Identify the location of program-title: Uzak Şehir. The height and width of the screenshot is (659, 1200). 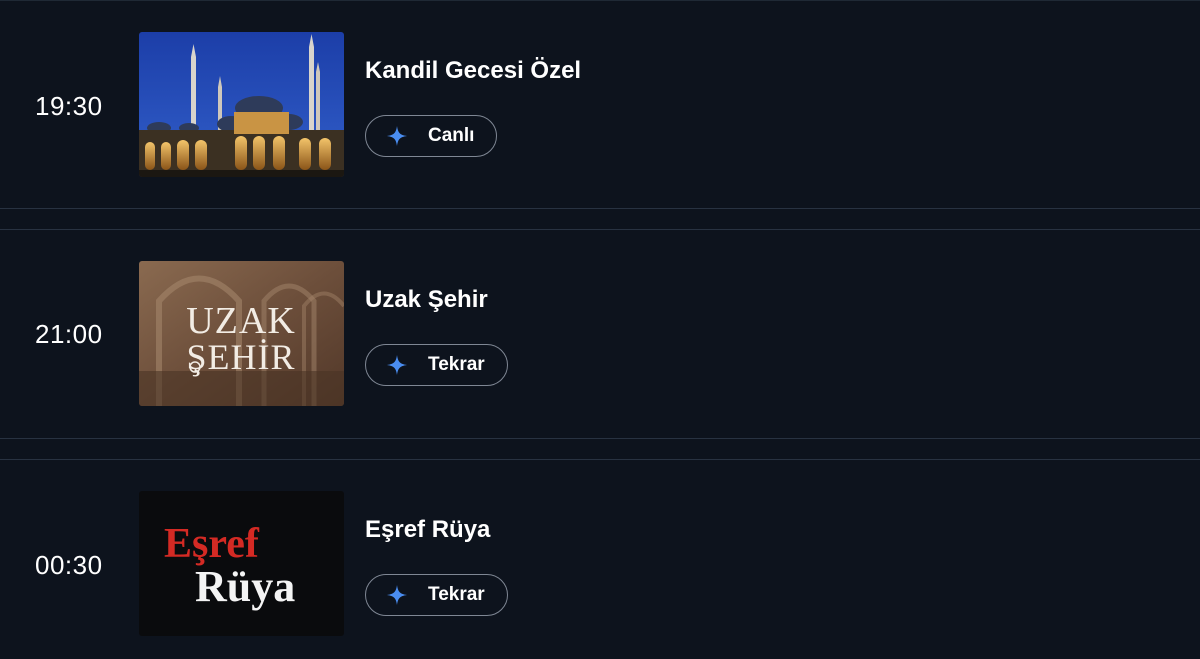
(426, 300).